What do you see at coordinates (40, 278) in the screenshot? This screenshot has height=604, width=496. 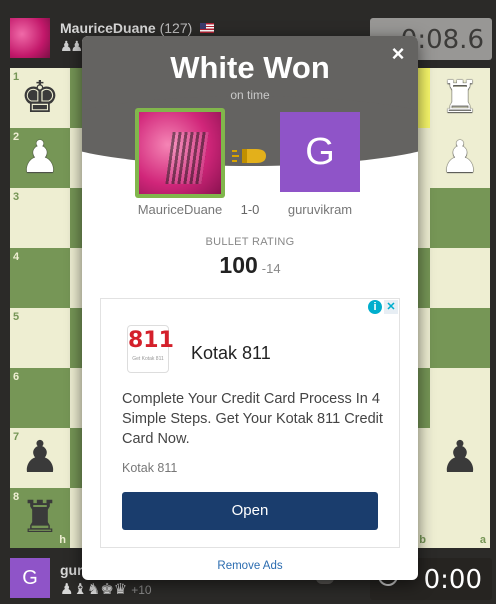 I see `square: 4` at bounding box center [40, 278].